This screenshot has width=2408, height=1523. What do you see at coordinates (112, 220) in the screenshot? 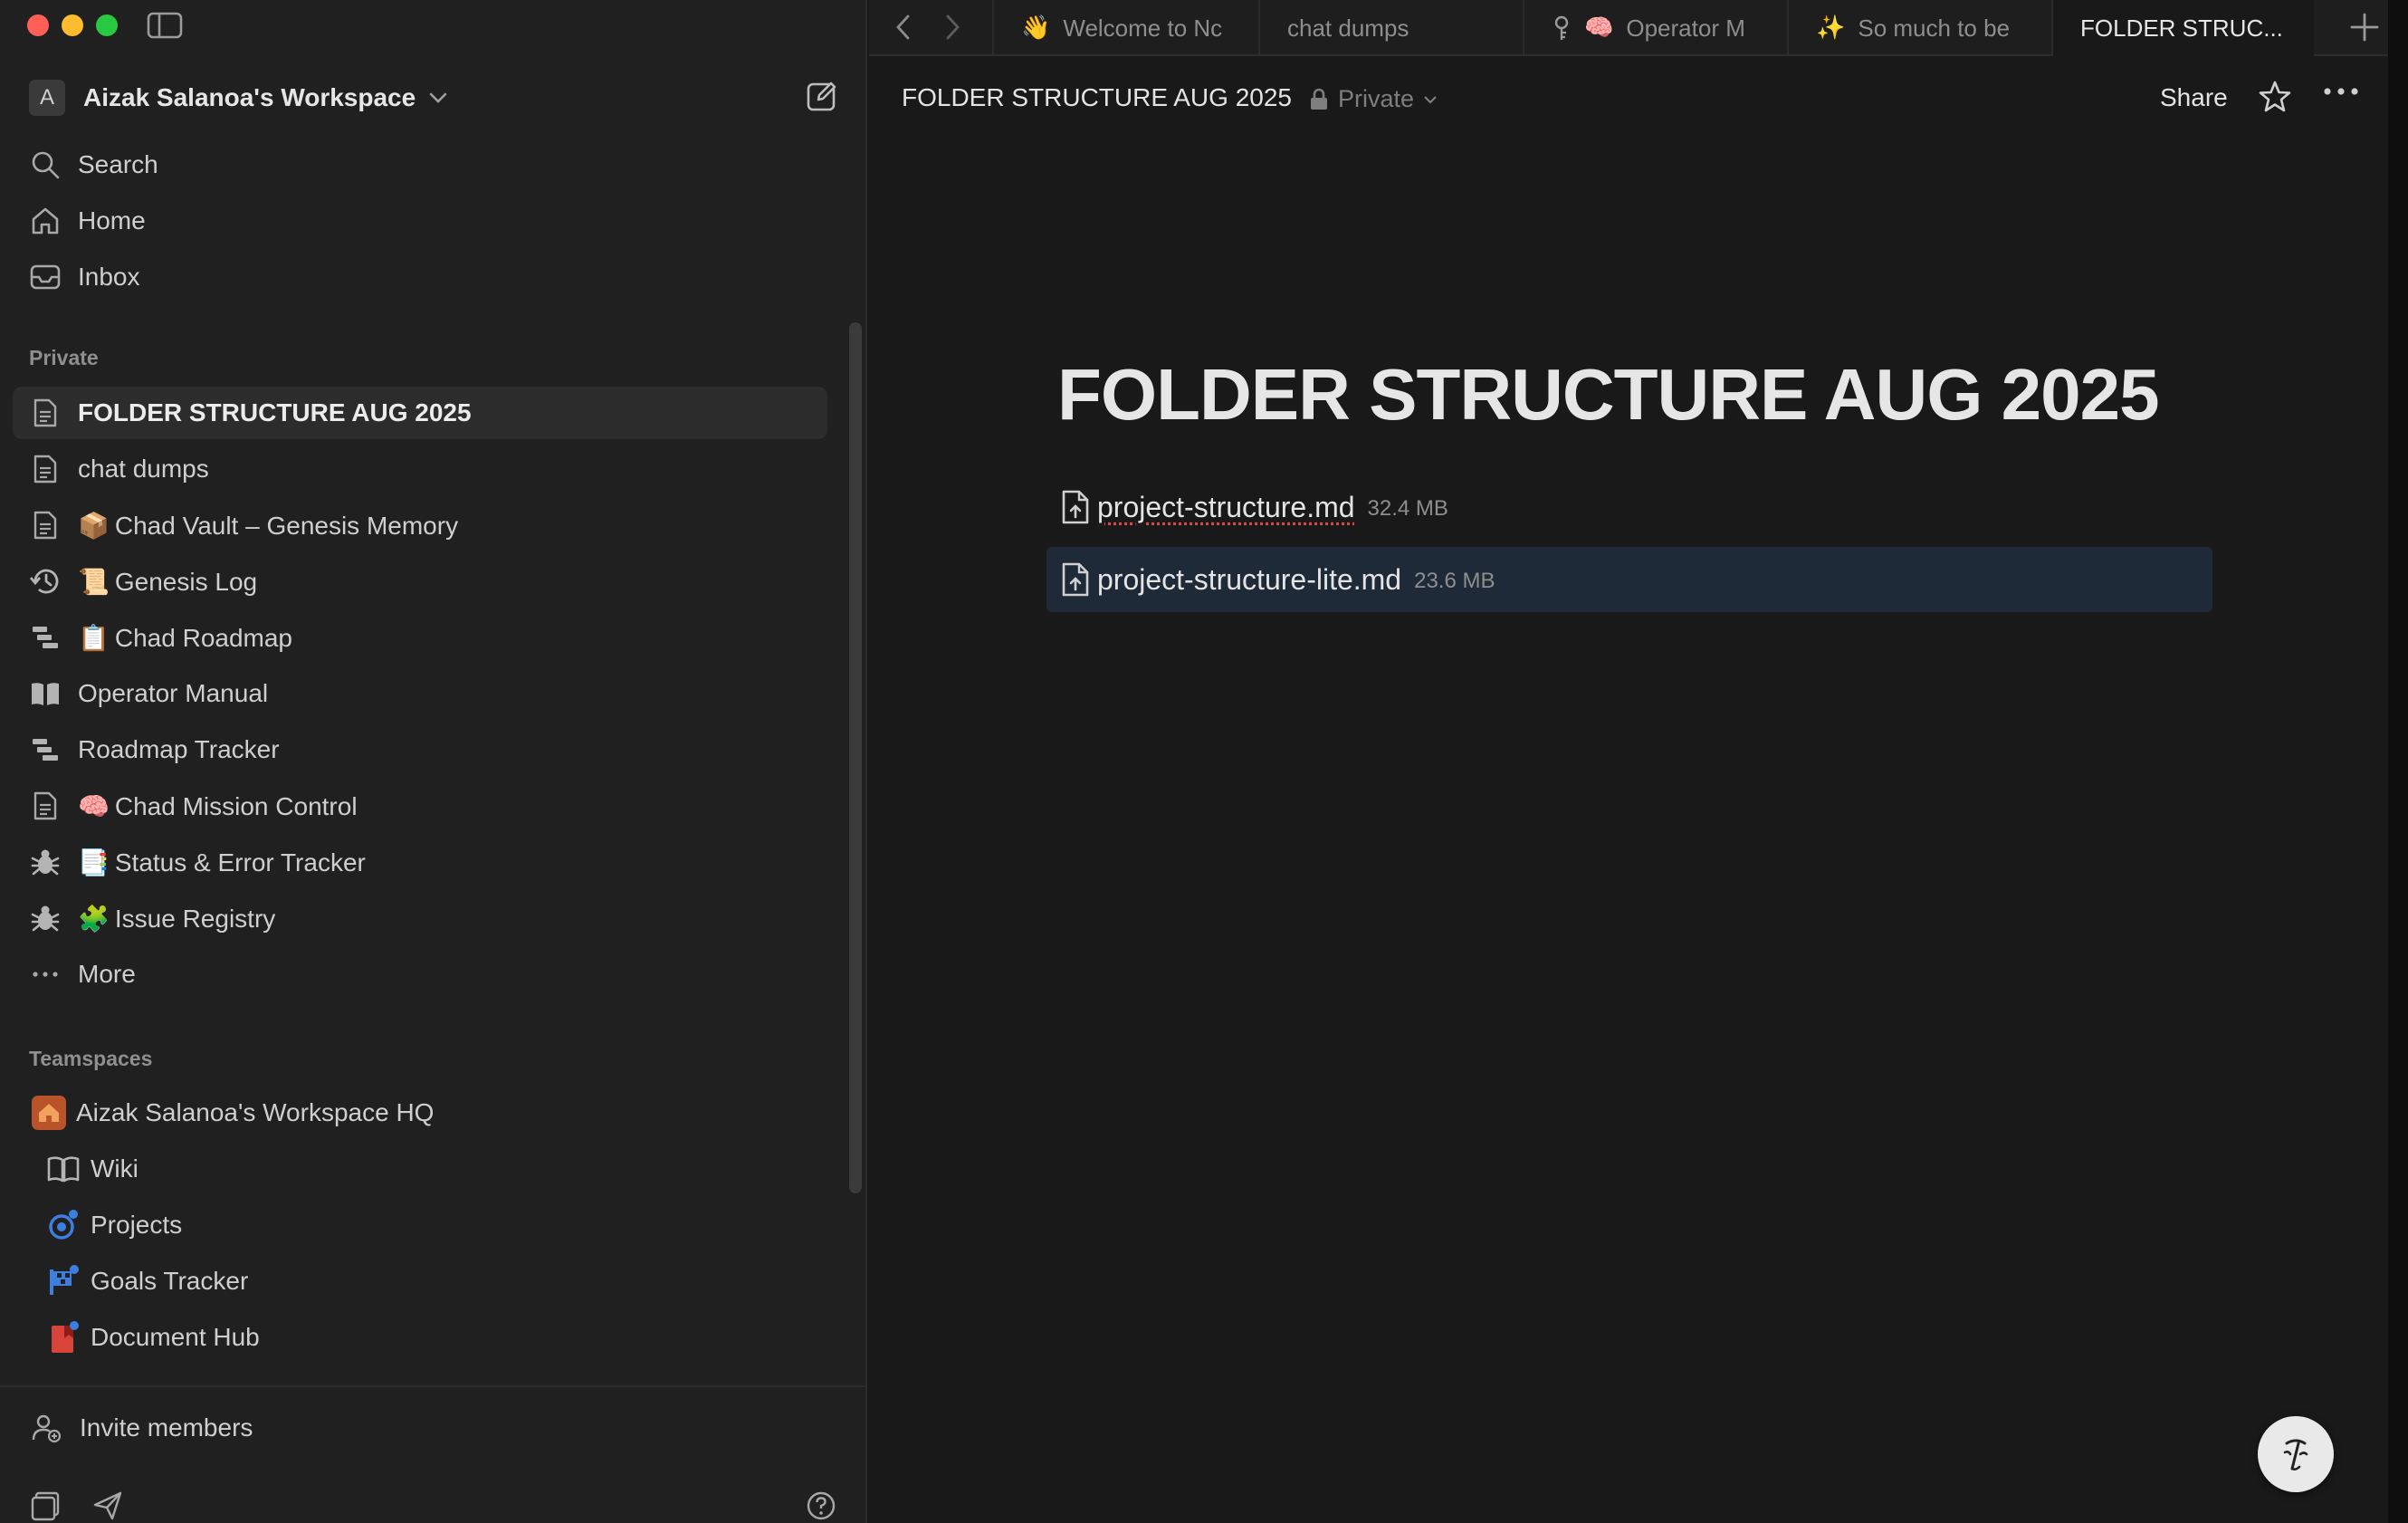
I see `nav-label: Home` at bounding box center [112, 220].